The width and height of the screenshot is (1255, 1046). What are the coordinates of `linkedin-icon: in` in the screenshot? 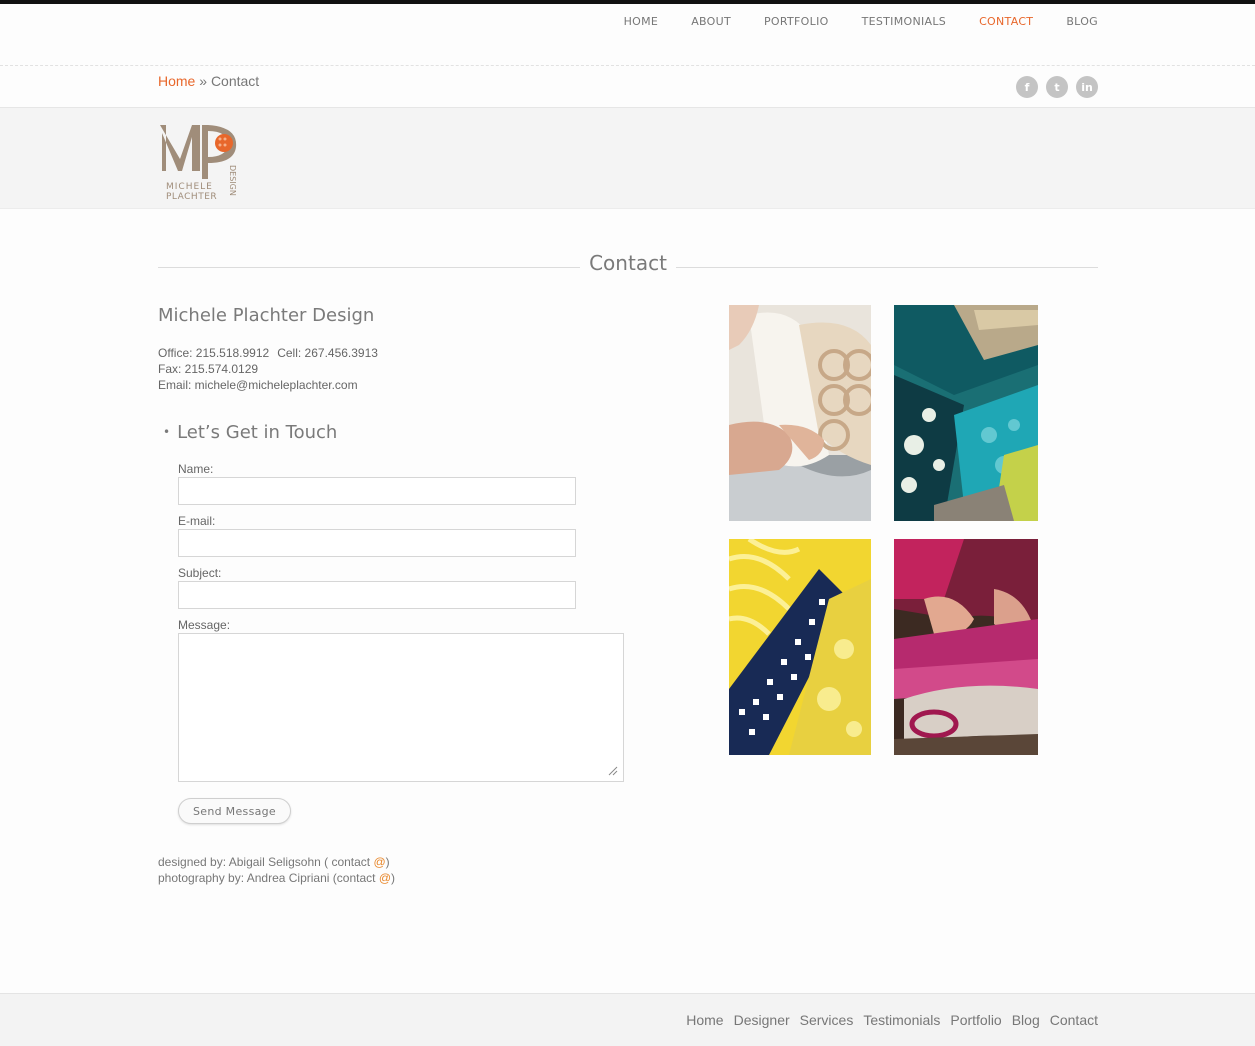 It's located at (1087, 87).